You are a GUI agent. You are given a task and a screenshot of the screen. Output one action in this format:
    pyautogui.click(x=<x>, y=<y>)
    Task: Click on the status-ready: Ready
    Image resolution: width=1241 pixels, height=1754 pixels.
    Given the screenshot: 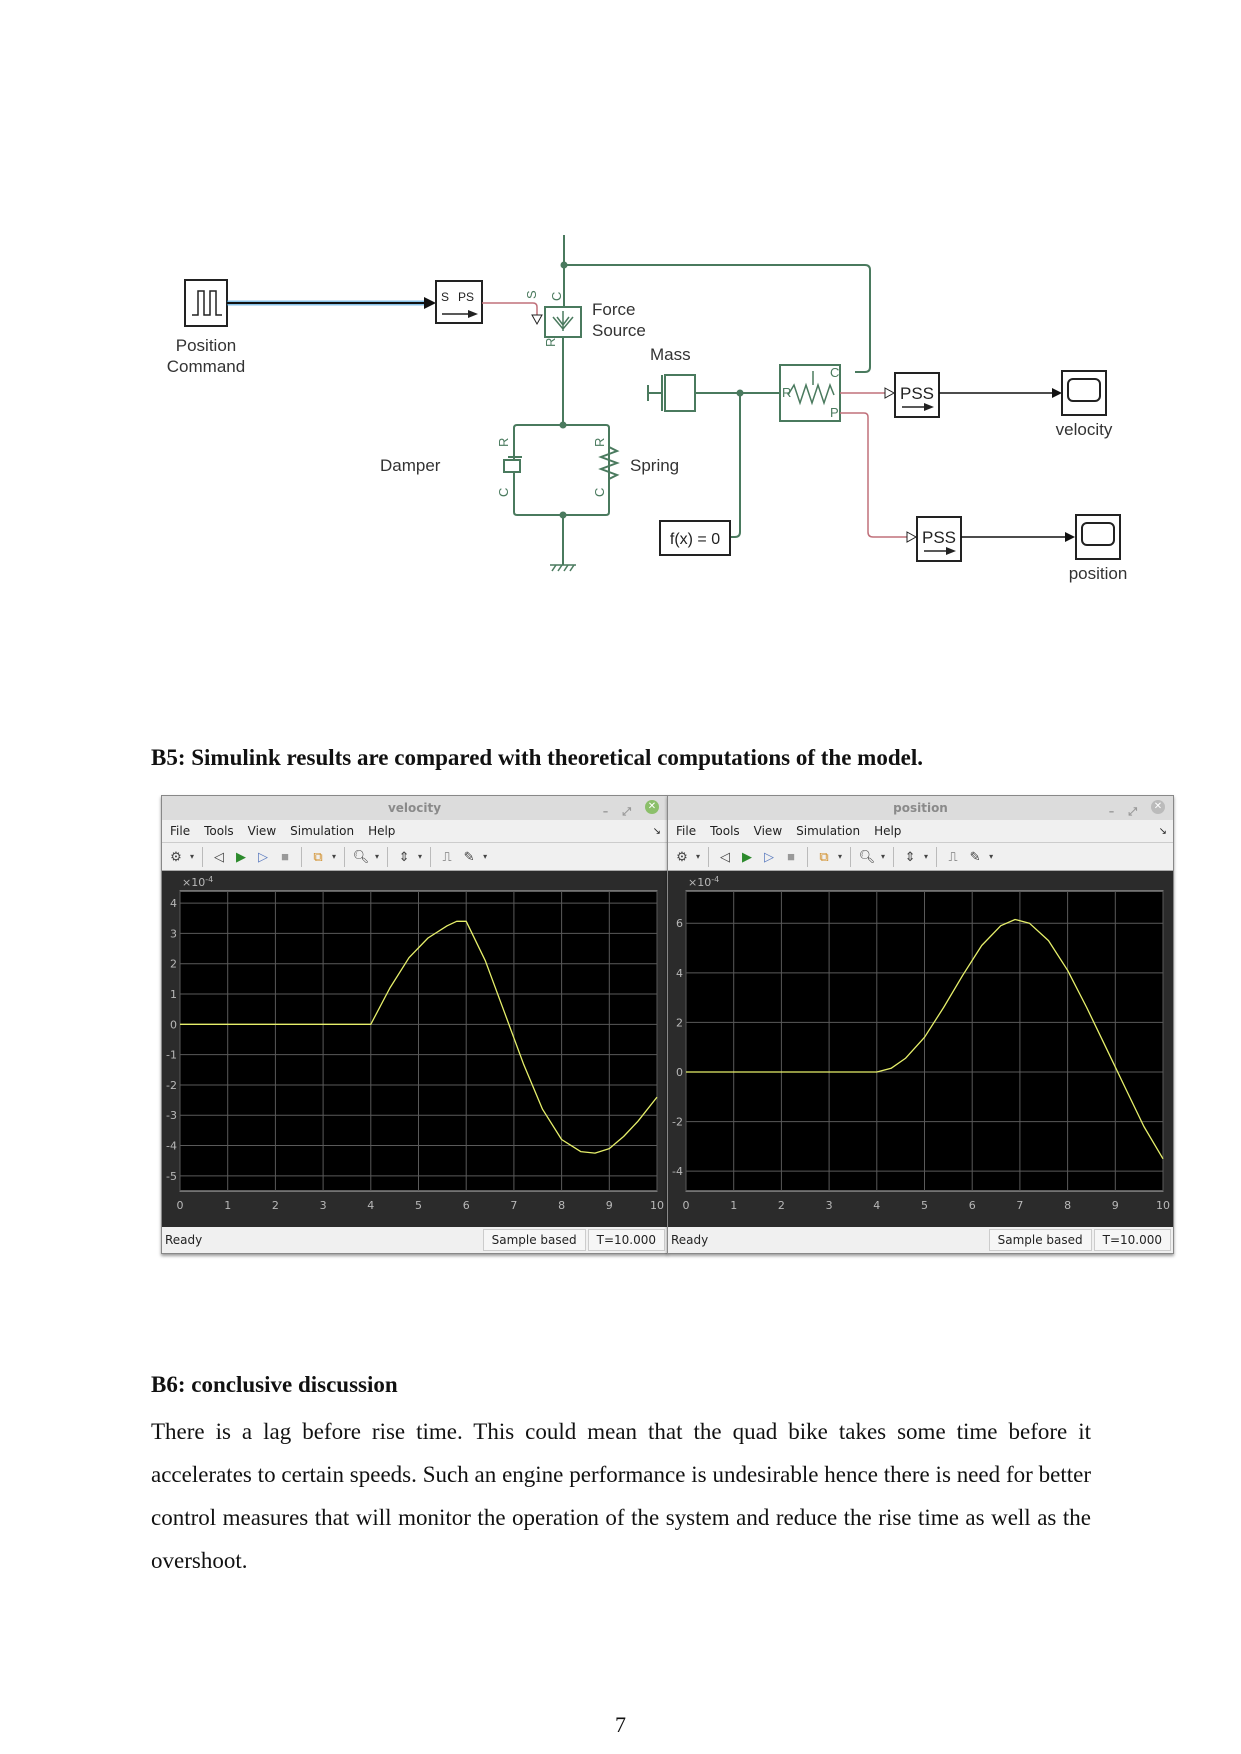 What is the action you would take?
    pyautogui.click(x=184, y=1240)
    